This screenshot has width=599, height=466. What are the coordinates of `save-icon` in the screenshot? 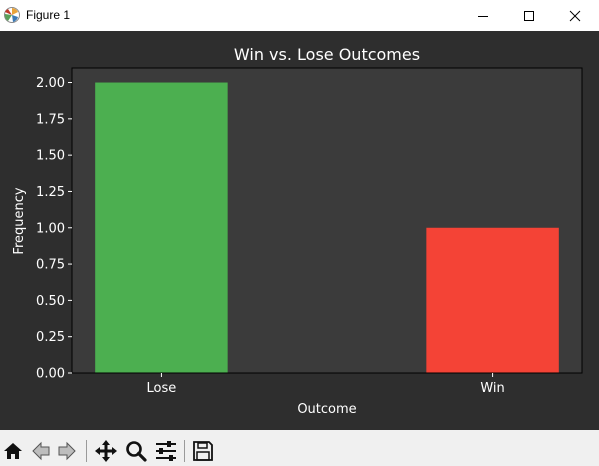 It's located at (203, 451).